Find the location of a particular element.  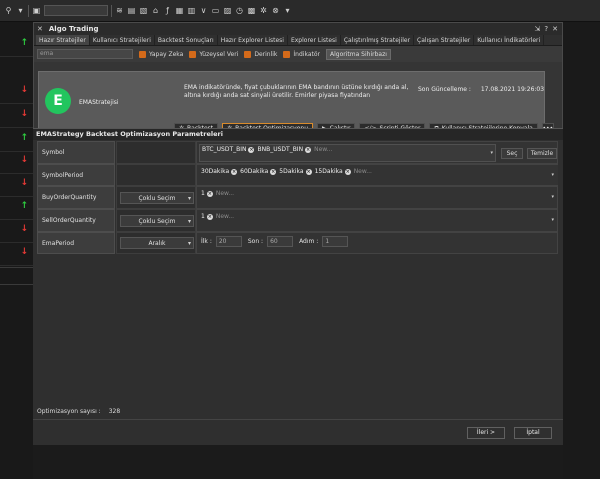

filter-depth: Derinlik is located at coordinates (260, 54).